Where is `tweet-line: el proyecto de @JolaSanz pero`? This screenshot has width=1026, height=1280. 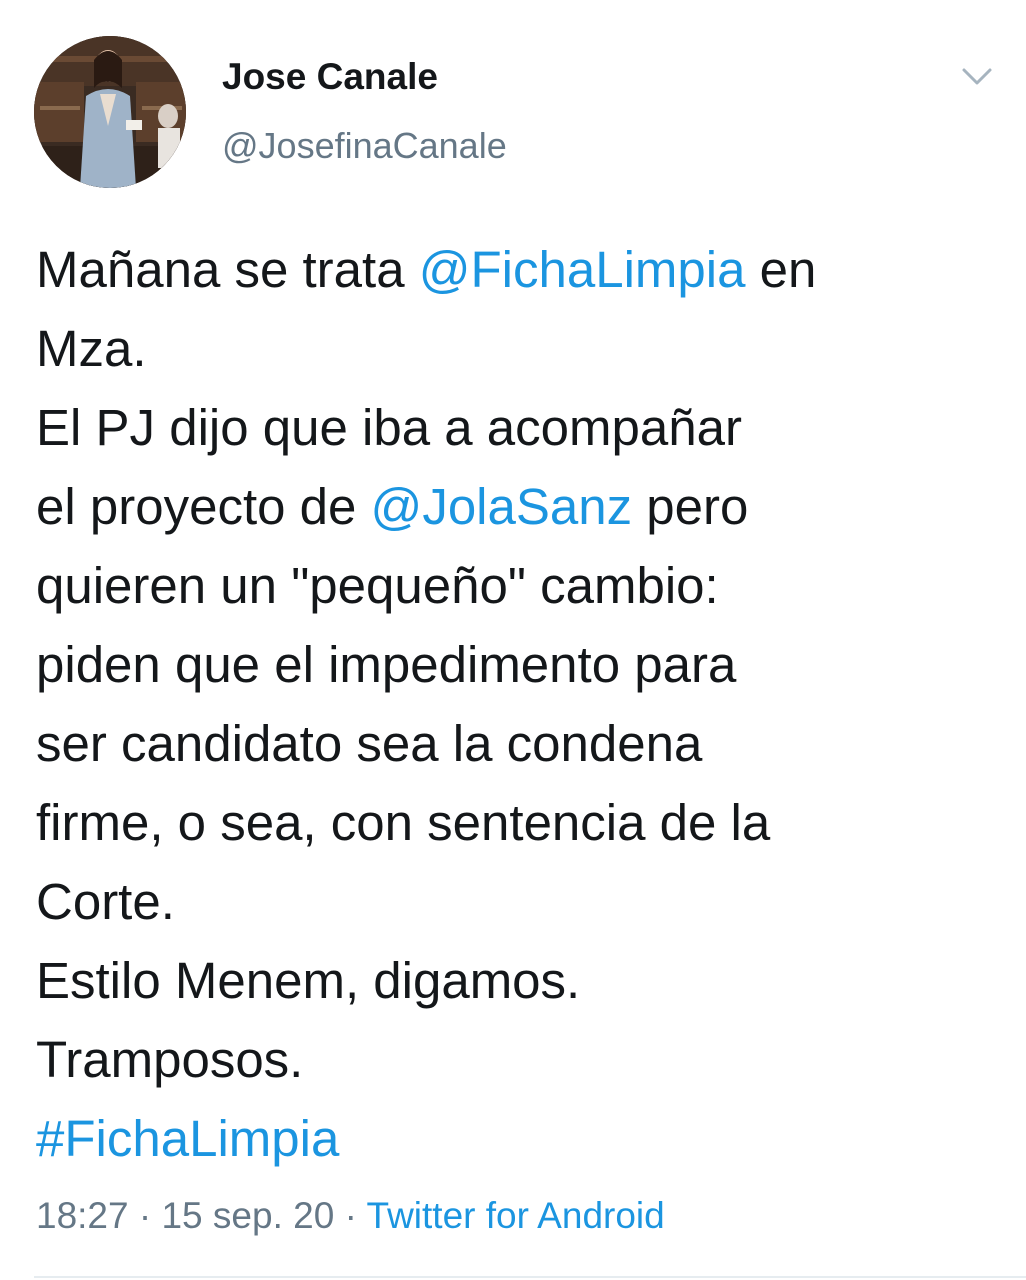
tweet-line: el proyecto de @JolaSanz pero is located at coordinates (521, 506).